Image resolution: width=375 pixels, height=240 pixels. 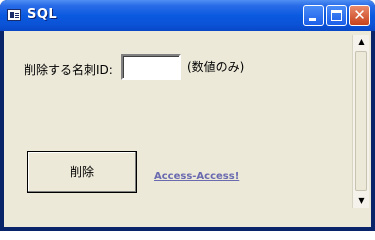 I want to click on scroll-down-icon: ▼, so click(x=361, y=201).